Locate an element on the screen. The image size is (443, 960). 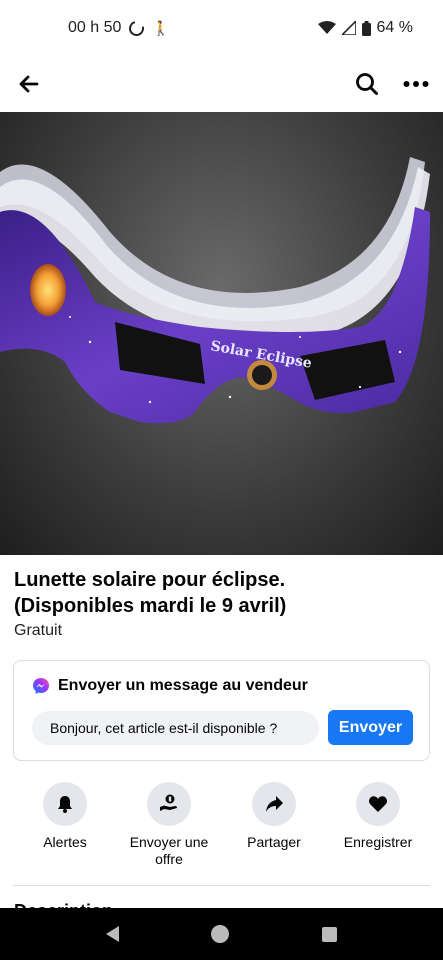
share-label: Partager is located at coordinates (274, 842).